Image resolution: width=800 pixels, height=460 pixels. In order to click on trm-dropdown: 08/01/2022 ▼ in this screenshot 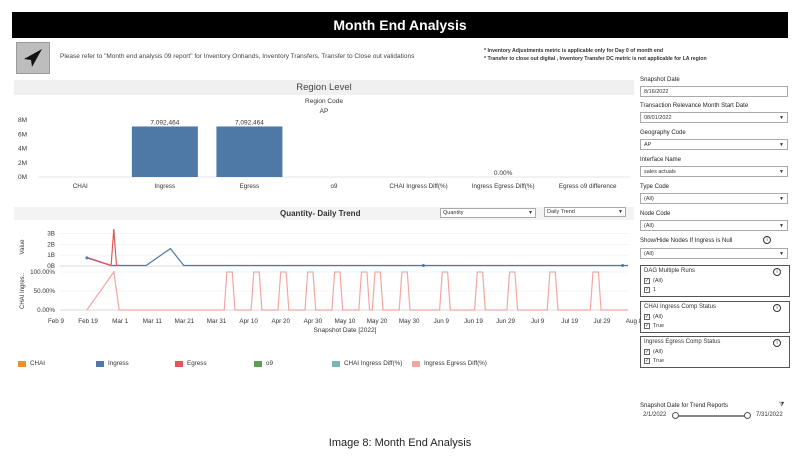, I will do `click(714, 117)`.